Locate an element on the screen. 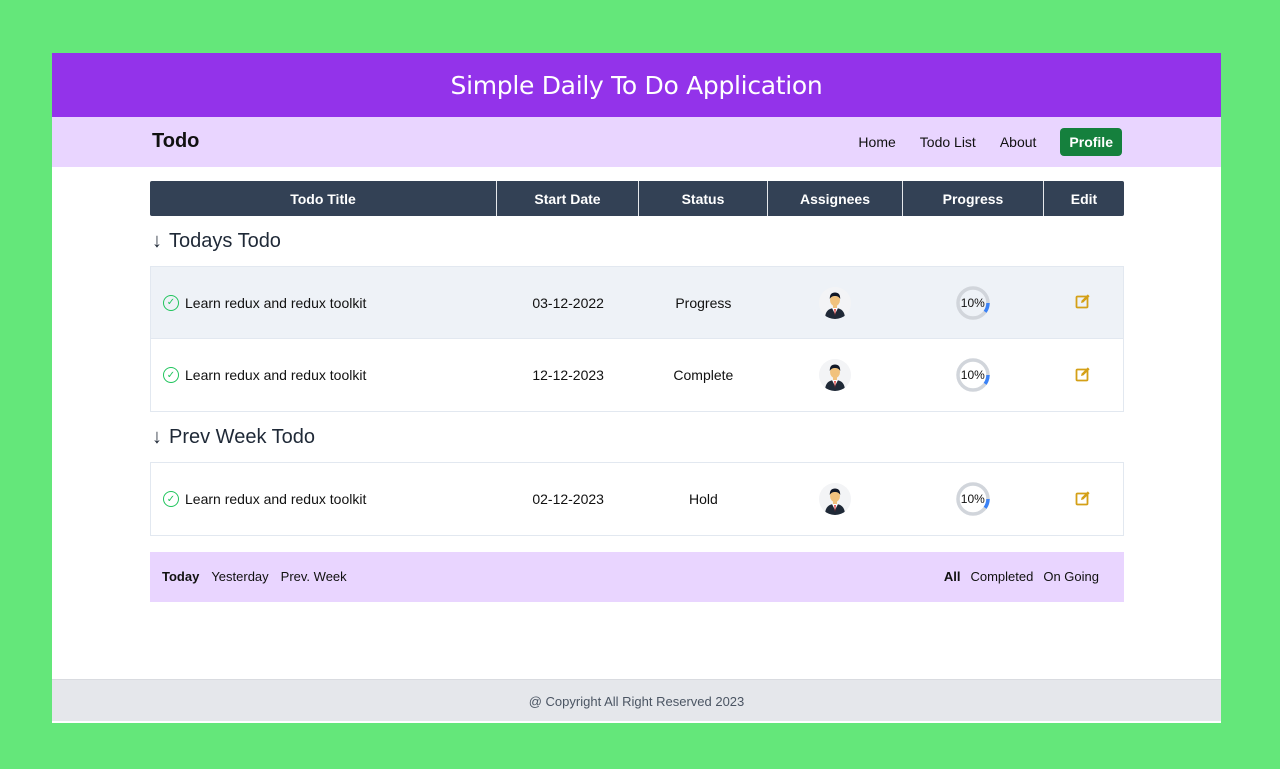  nav-link-todo-list: Todo List is located at coordinates (948, 142).